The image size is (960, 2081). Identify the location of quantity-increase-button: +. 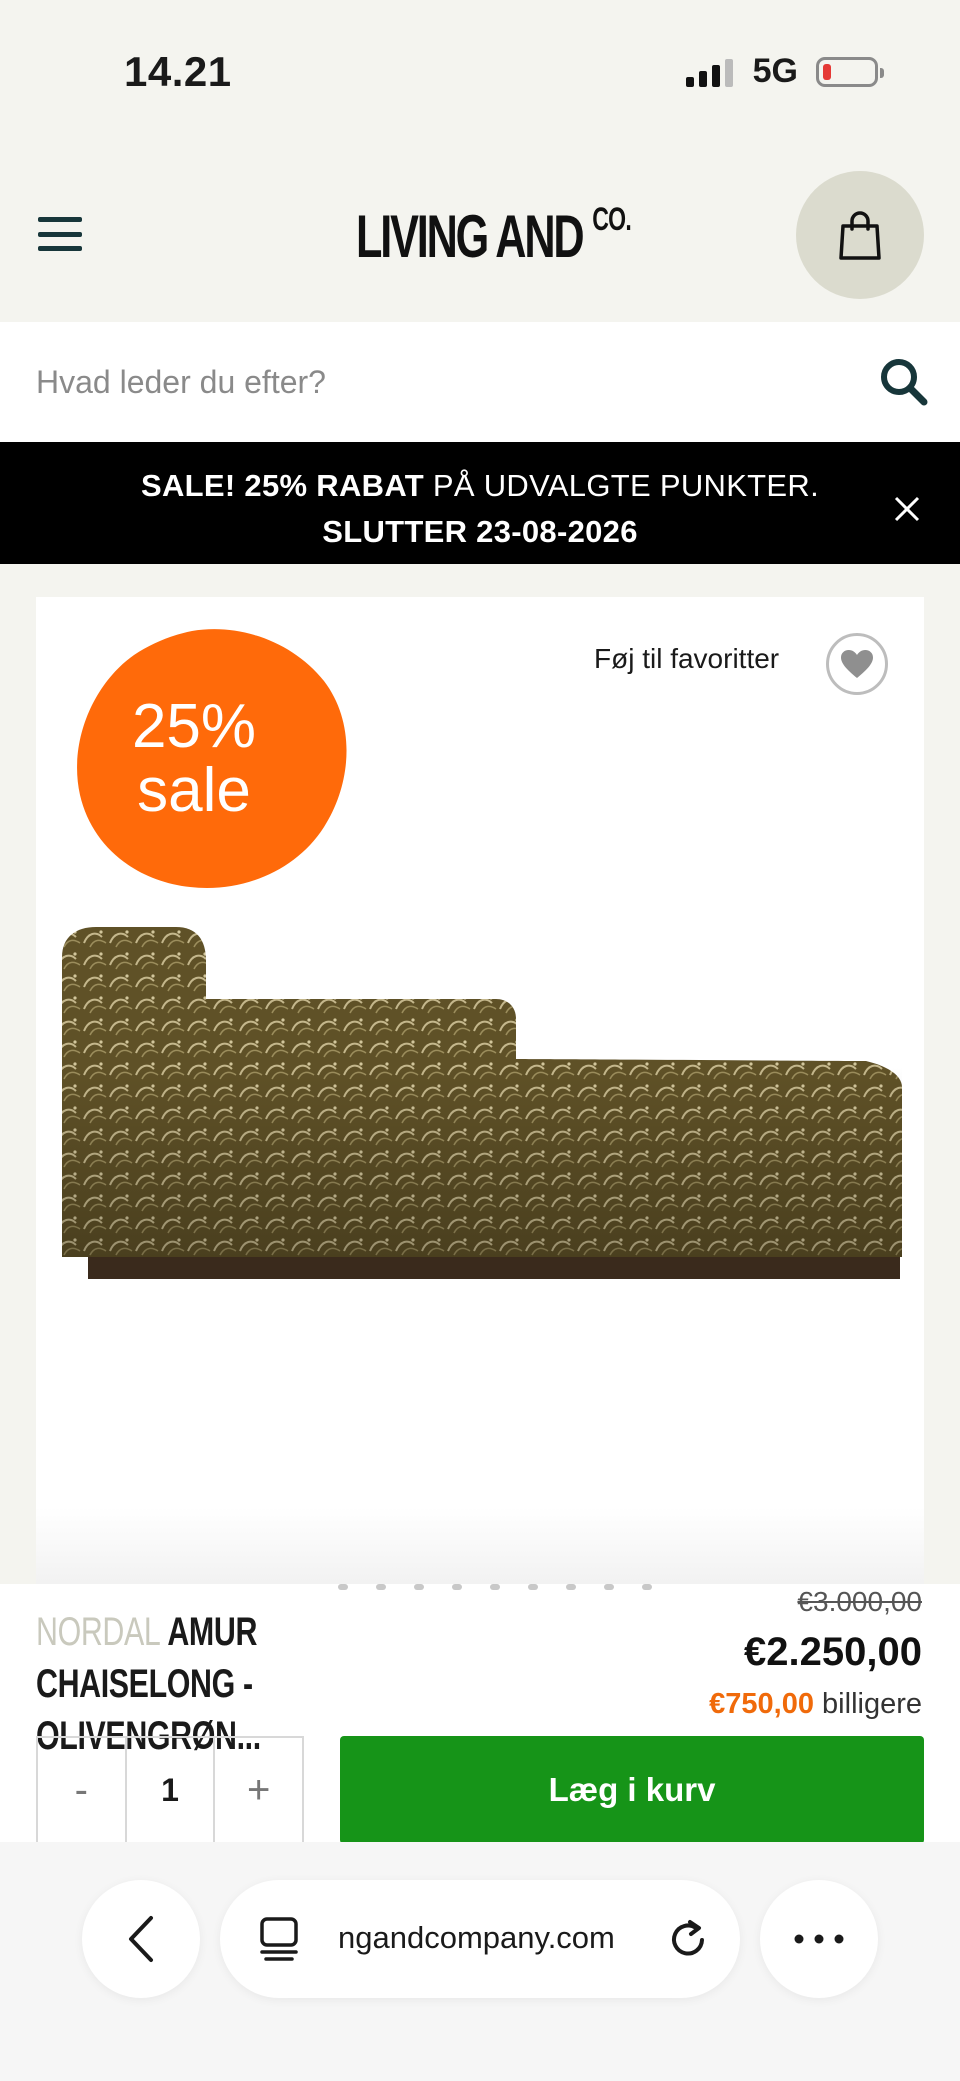
(258, 1790).